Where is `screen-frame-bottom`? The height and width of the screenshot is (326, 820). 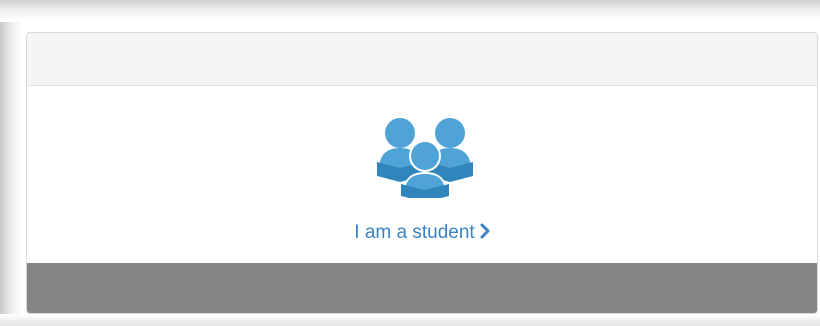 screen-frame-bottom is located at coordinates (410, 320).